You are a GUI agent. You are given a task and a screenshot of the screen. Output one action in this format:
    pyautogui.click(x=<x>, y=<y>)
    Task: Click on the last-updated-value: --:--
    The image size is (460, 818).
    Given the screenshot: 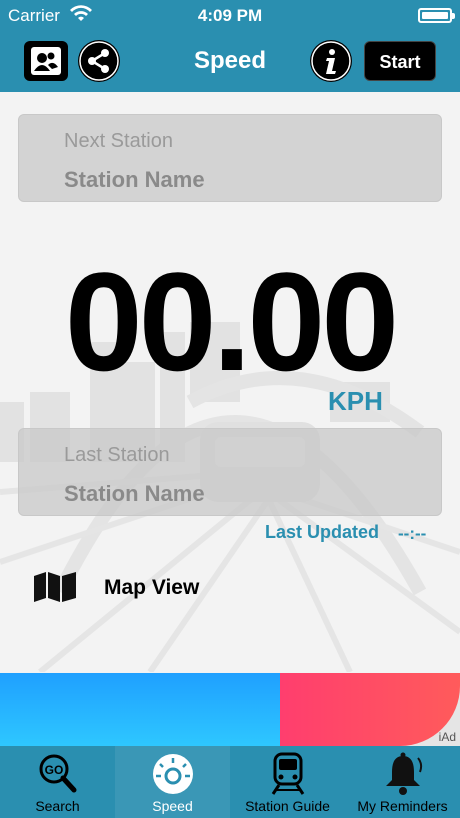 What is the action you would take?
    pyautogui.click(x=412, y=533)
    